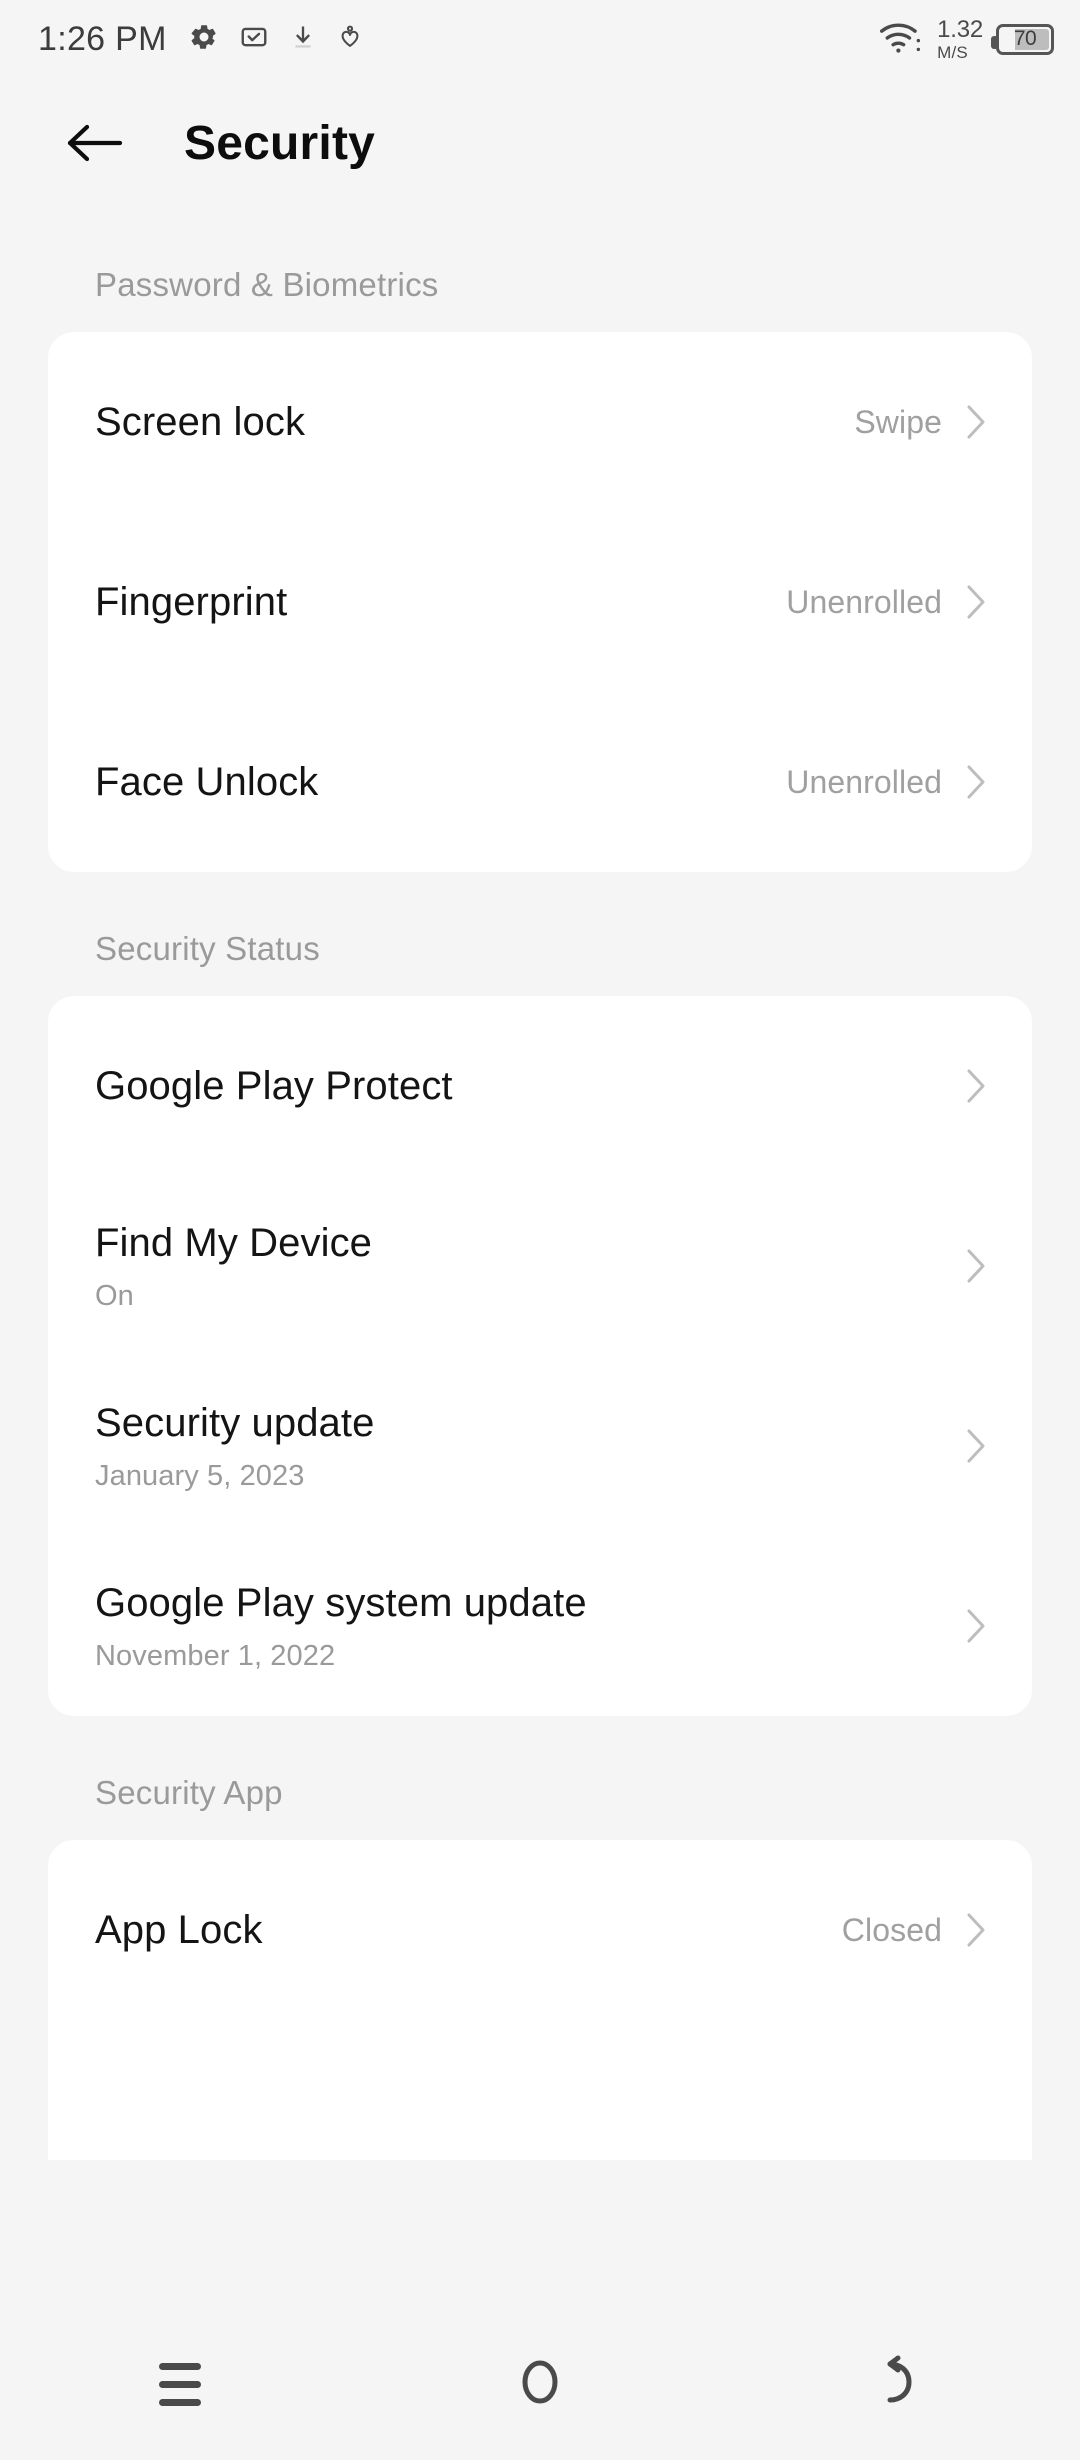 The height and width of the screenshot is (2460, 1080). I want to click on settings-card: App Lock Closed, so click(540, 2000).